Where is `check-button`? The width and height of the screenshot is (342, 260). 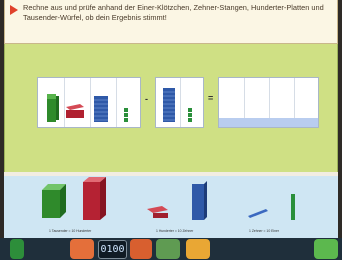 check-button is located at coordinates (326, 249).